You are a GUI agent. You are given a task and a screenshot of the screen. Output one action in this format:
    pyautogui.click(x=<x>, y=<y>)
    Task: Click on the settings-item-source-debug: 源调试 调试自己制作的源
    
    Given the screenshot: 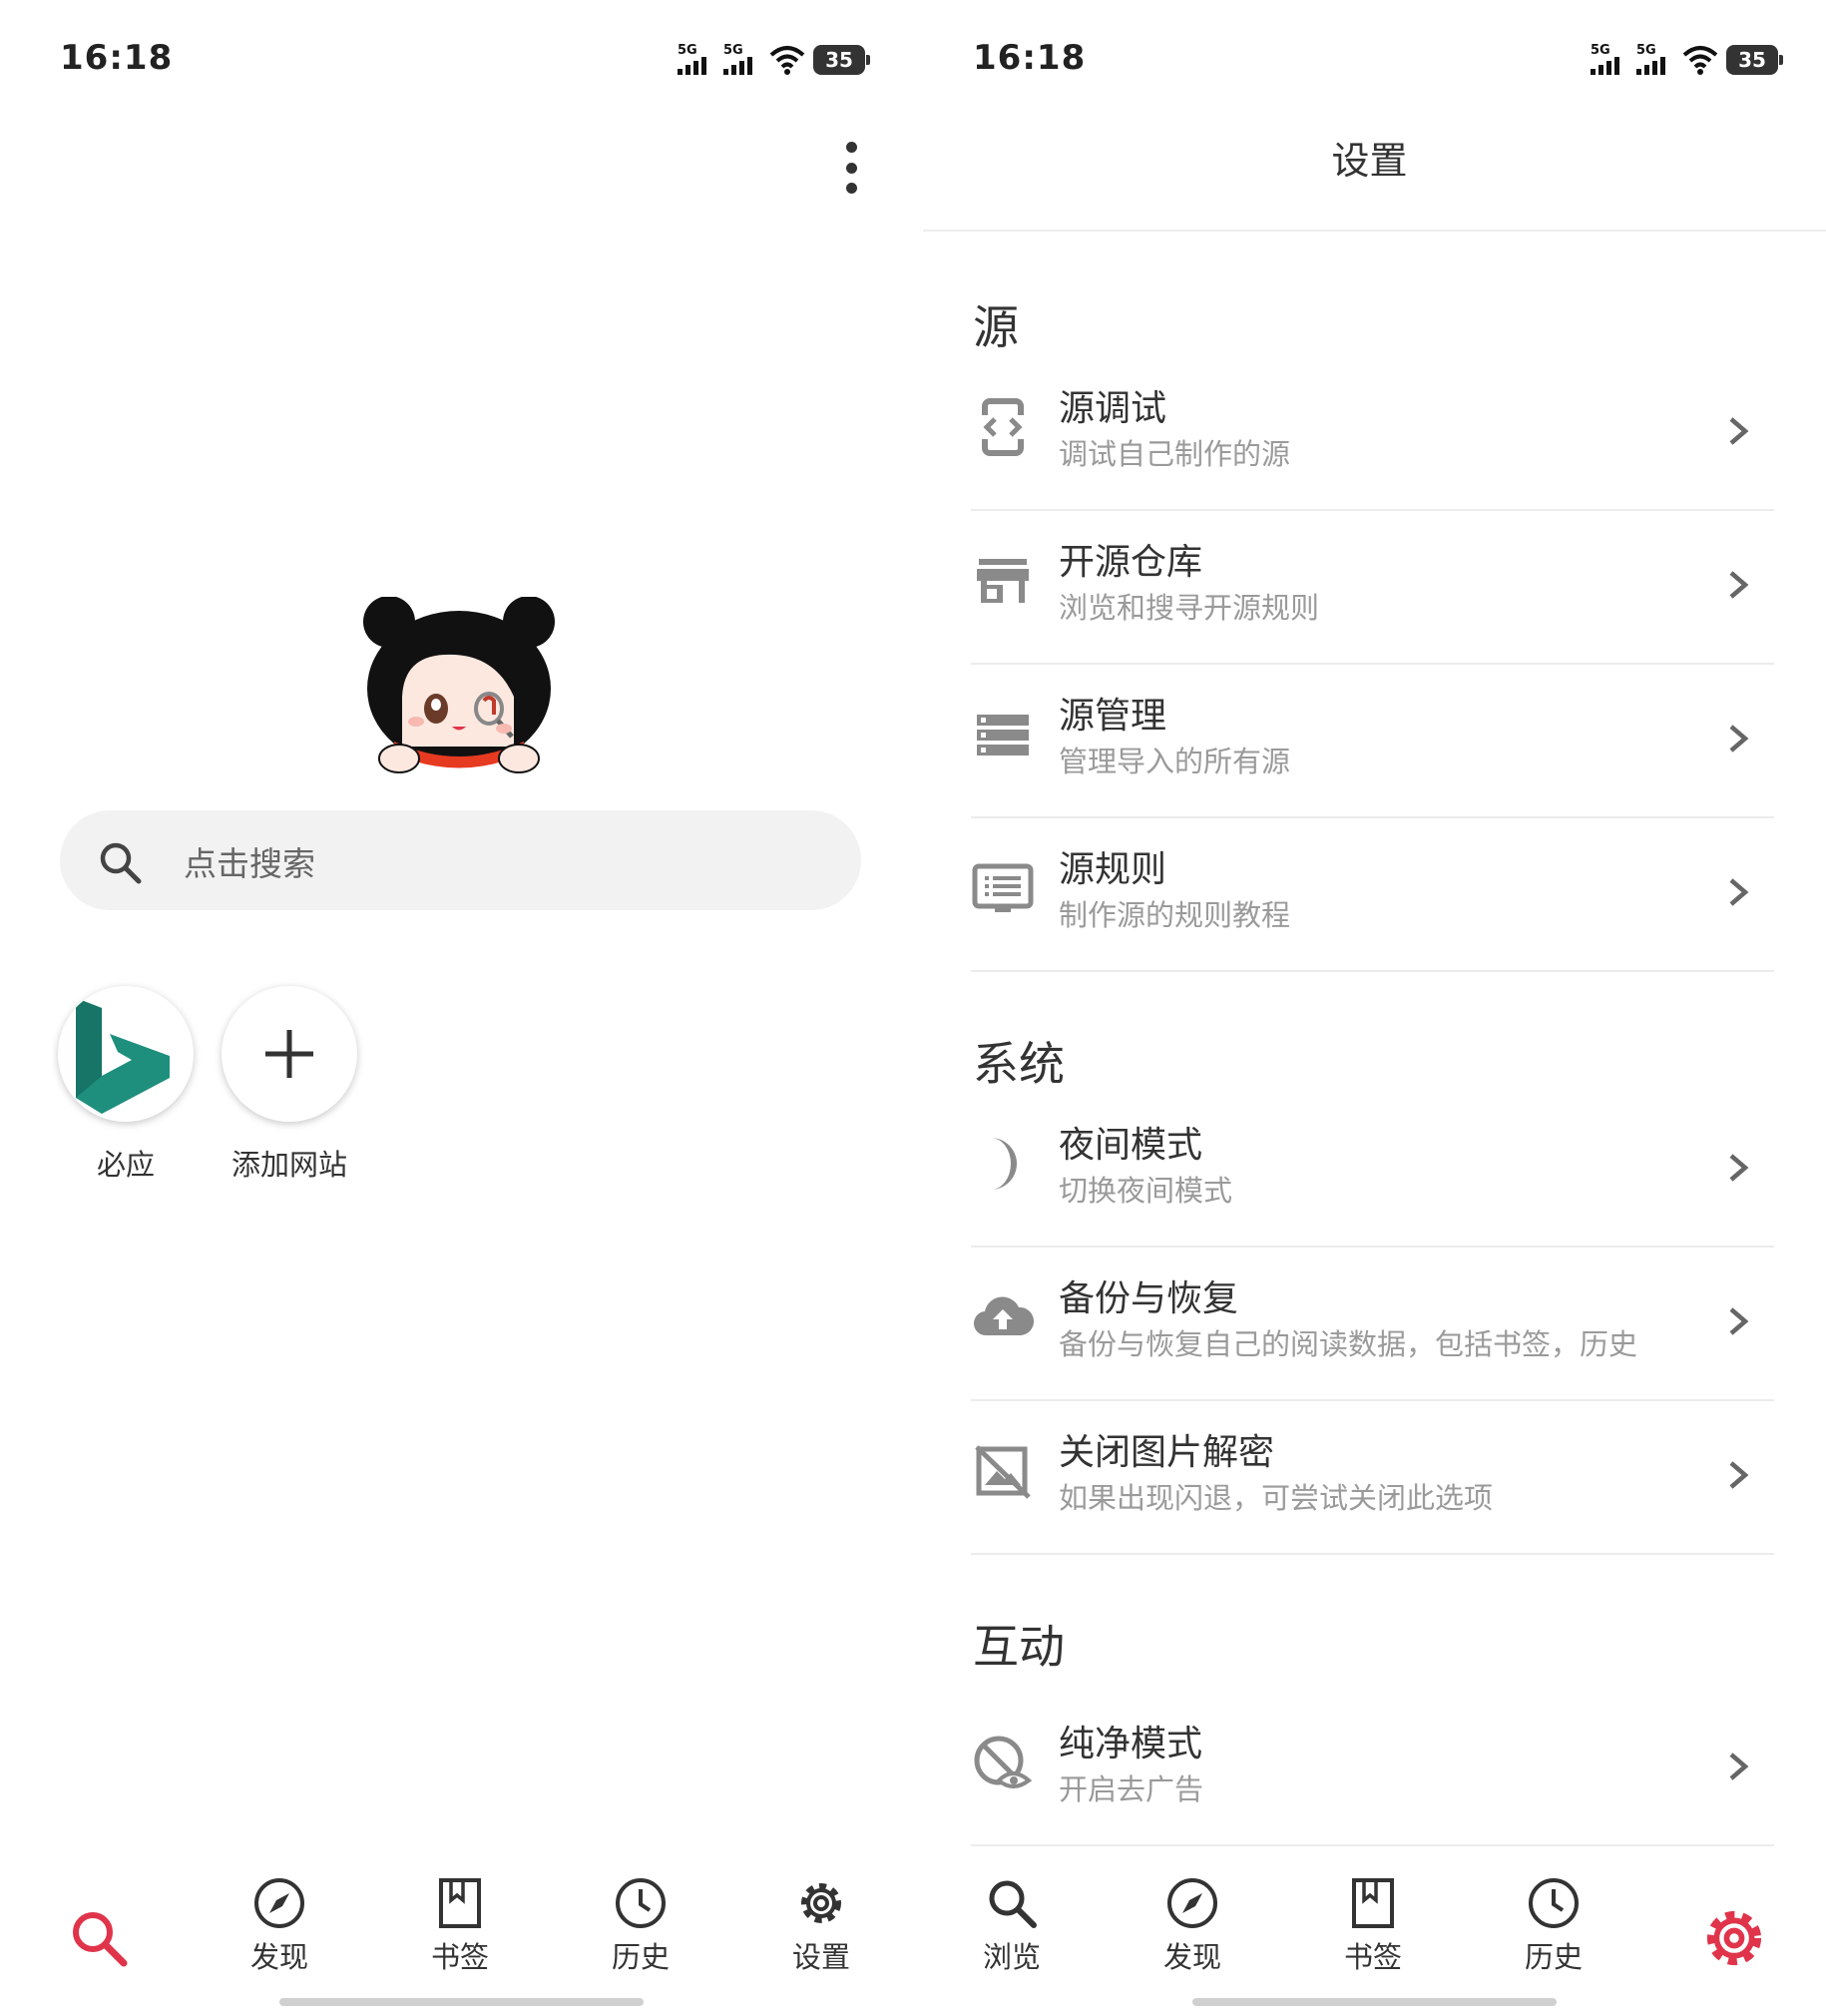 What is the action you would take?
    pyautogui.click(x=1372, y=433)
    